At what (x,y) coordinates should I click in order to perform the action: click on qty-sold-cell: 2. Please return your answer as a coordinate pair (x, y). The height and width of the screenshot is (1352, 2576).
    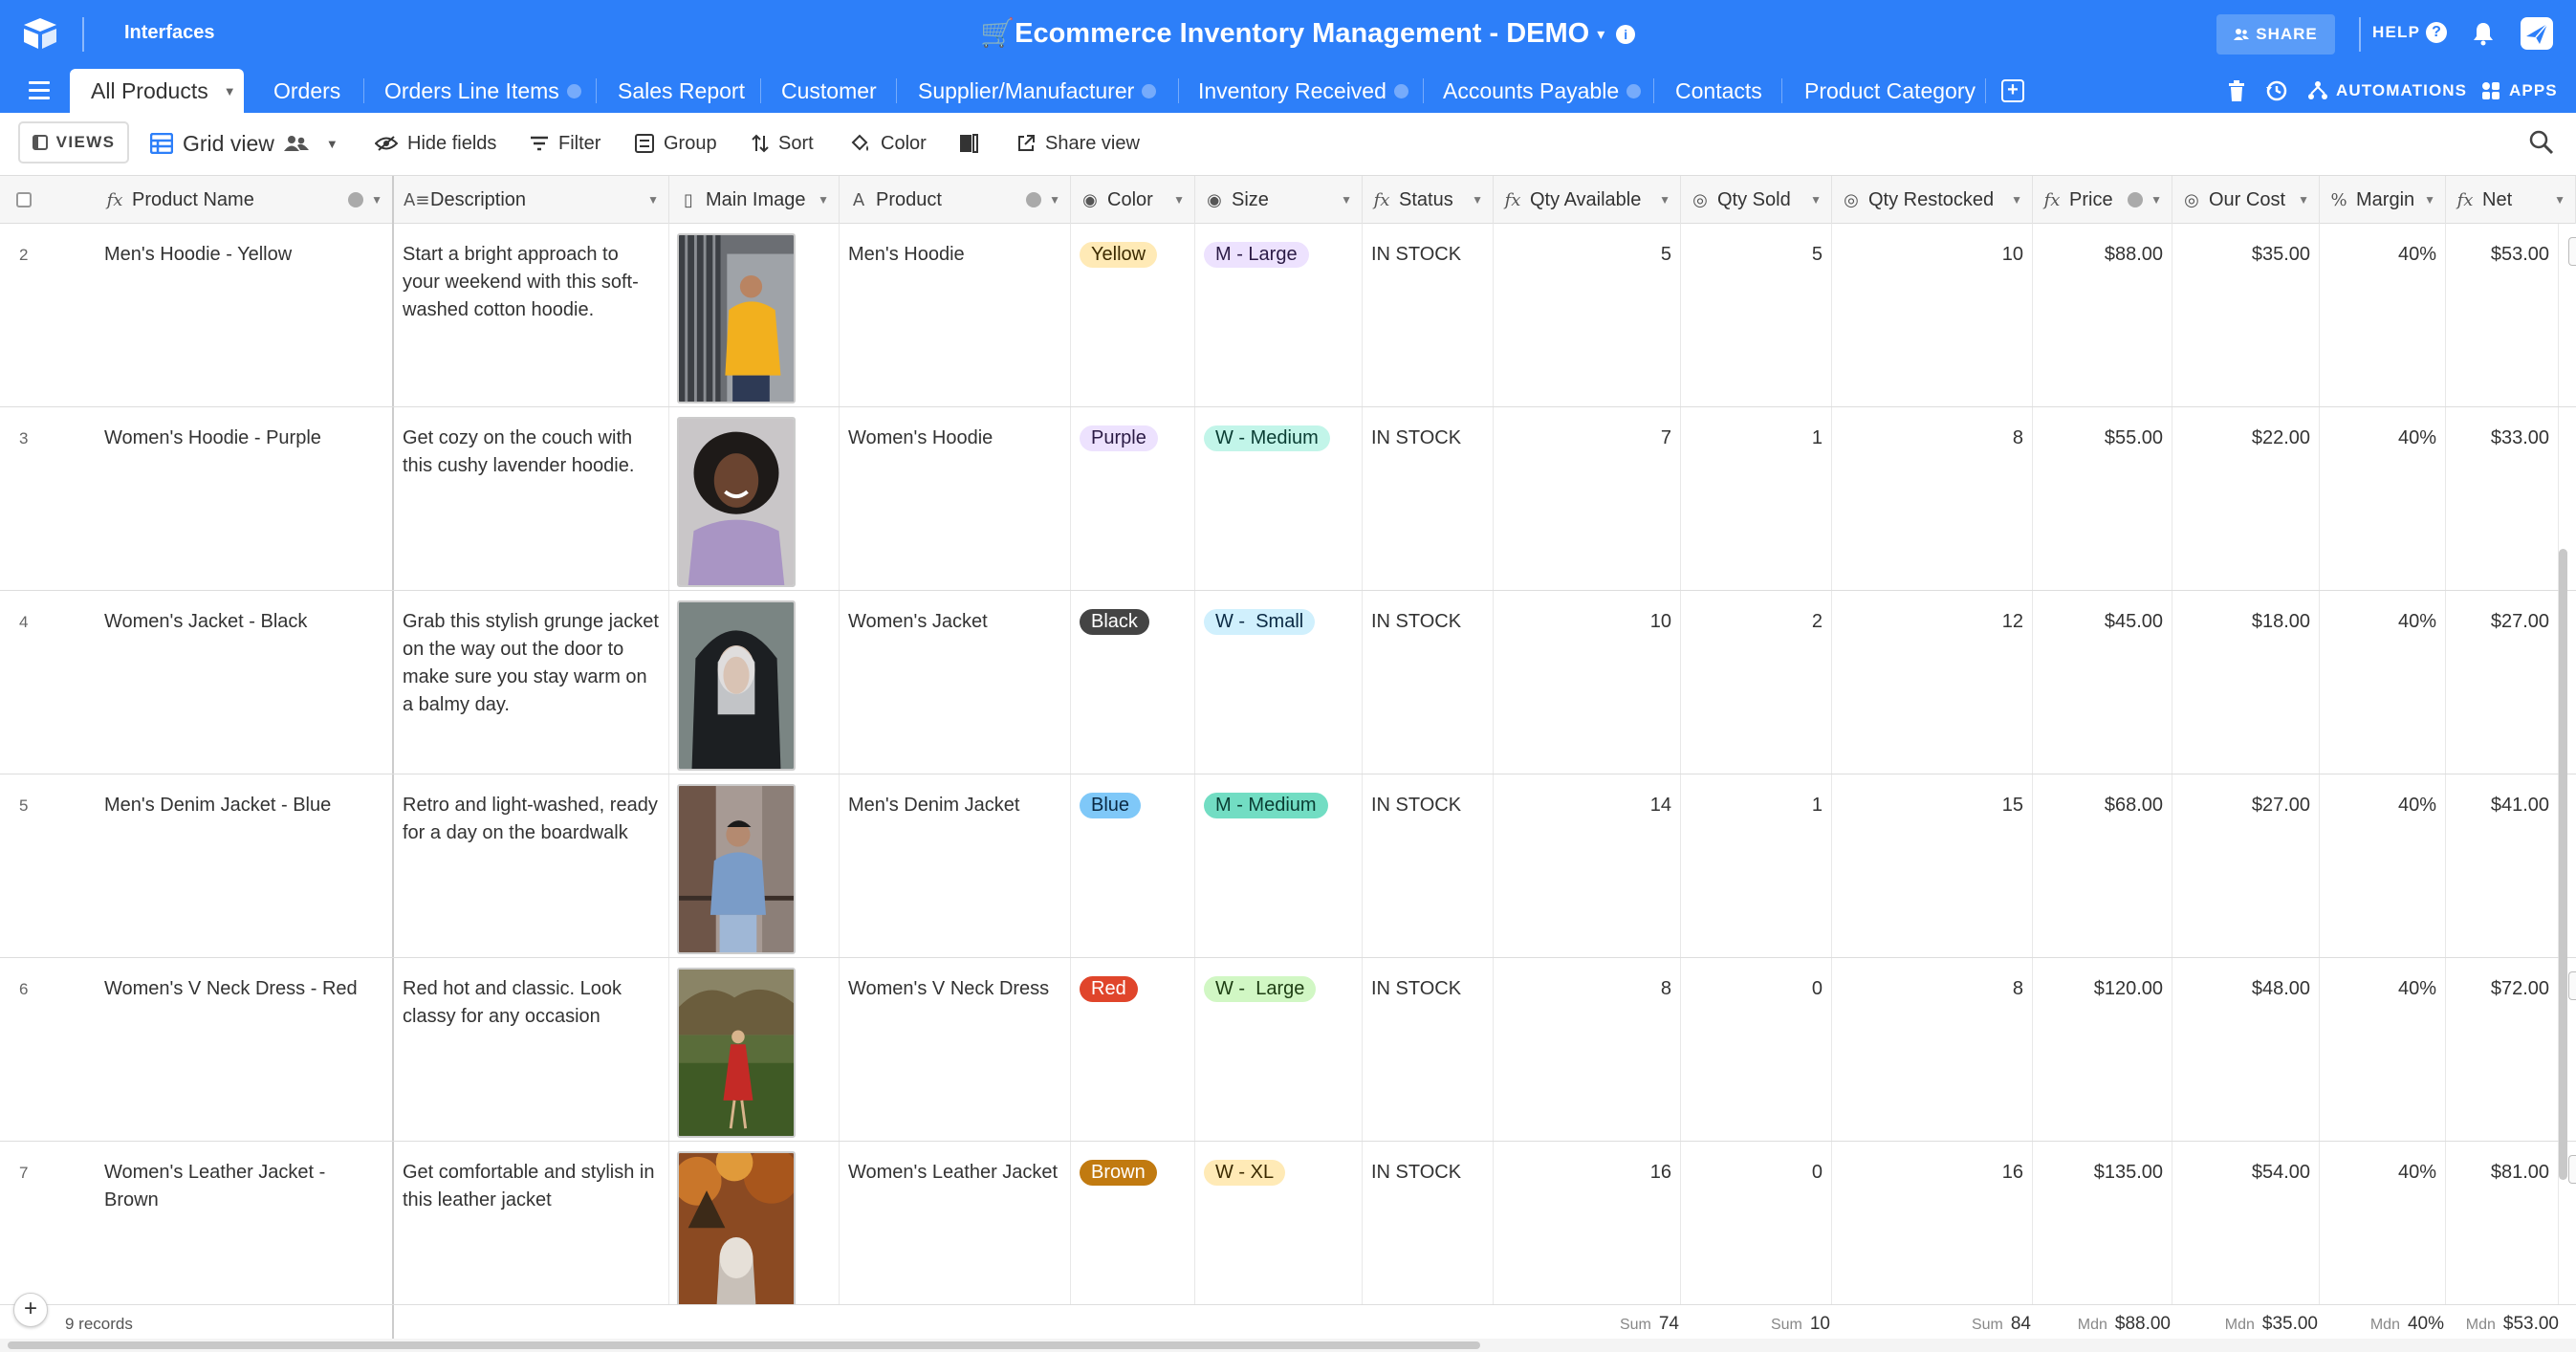
    Looking at the image, I should click on (1756, 682).